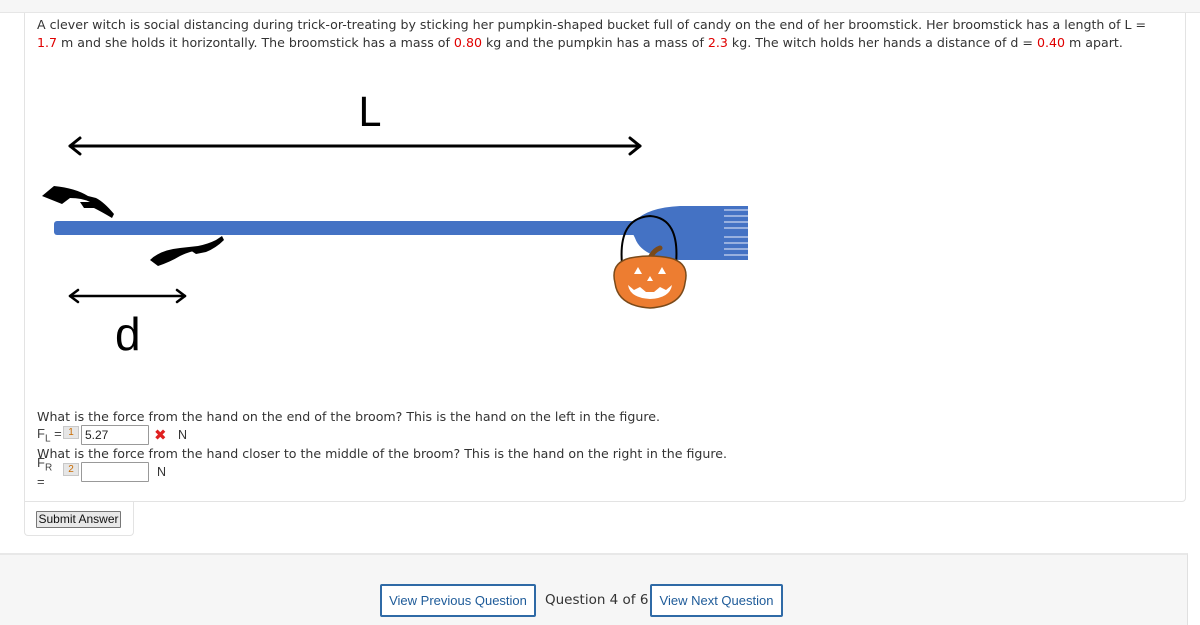 The image size is (1200, 625). Describe the element at coordinates (183, 435) in the screenshot. I see `part-1-unit: N` at that location.